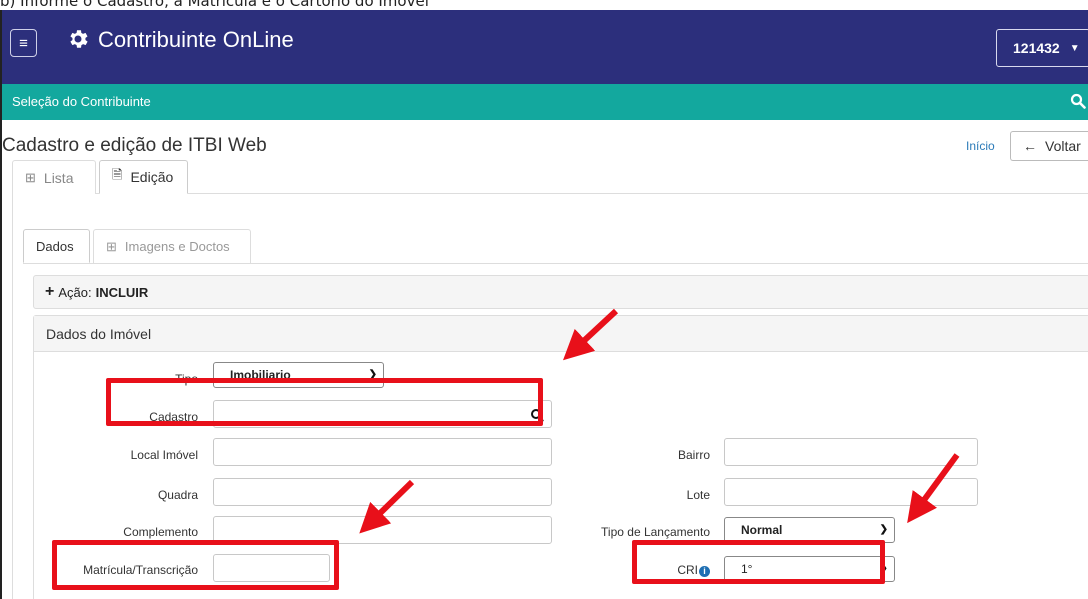  Describe the element at coordinates (933, 488) in the screenshot. I see `arrow-to-tipo-lancamento` at that location.